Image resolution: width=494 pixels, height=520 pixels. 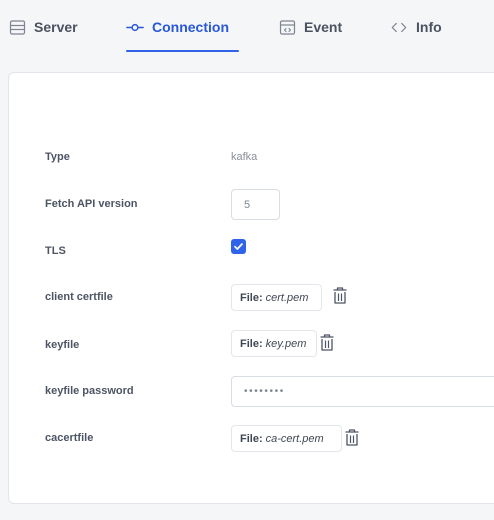 I want to click on event-icon, so click(x=287, y=27).